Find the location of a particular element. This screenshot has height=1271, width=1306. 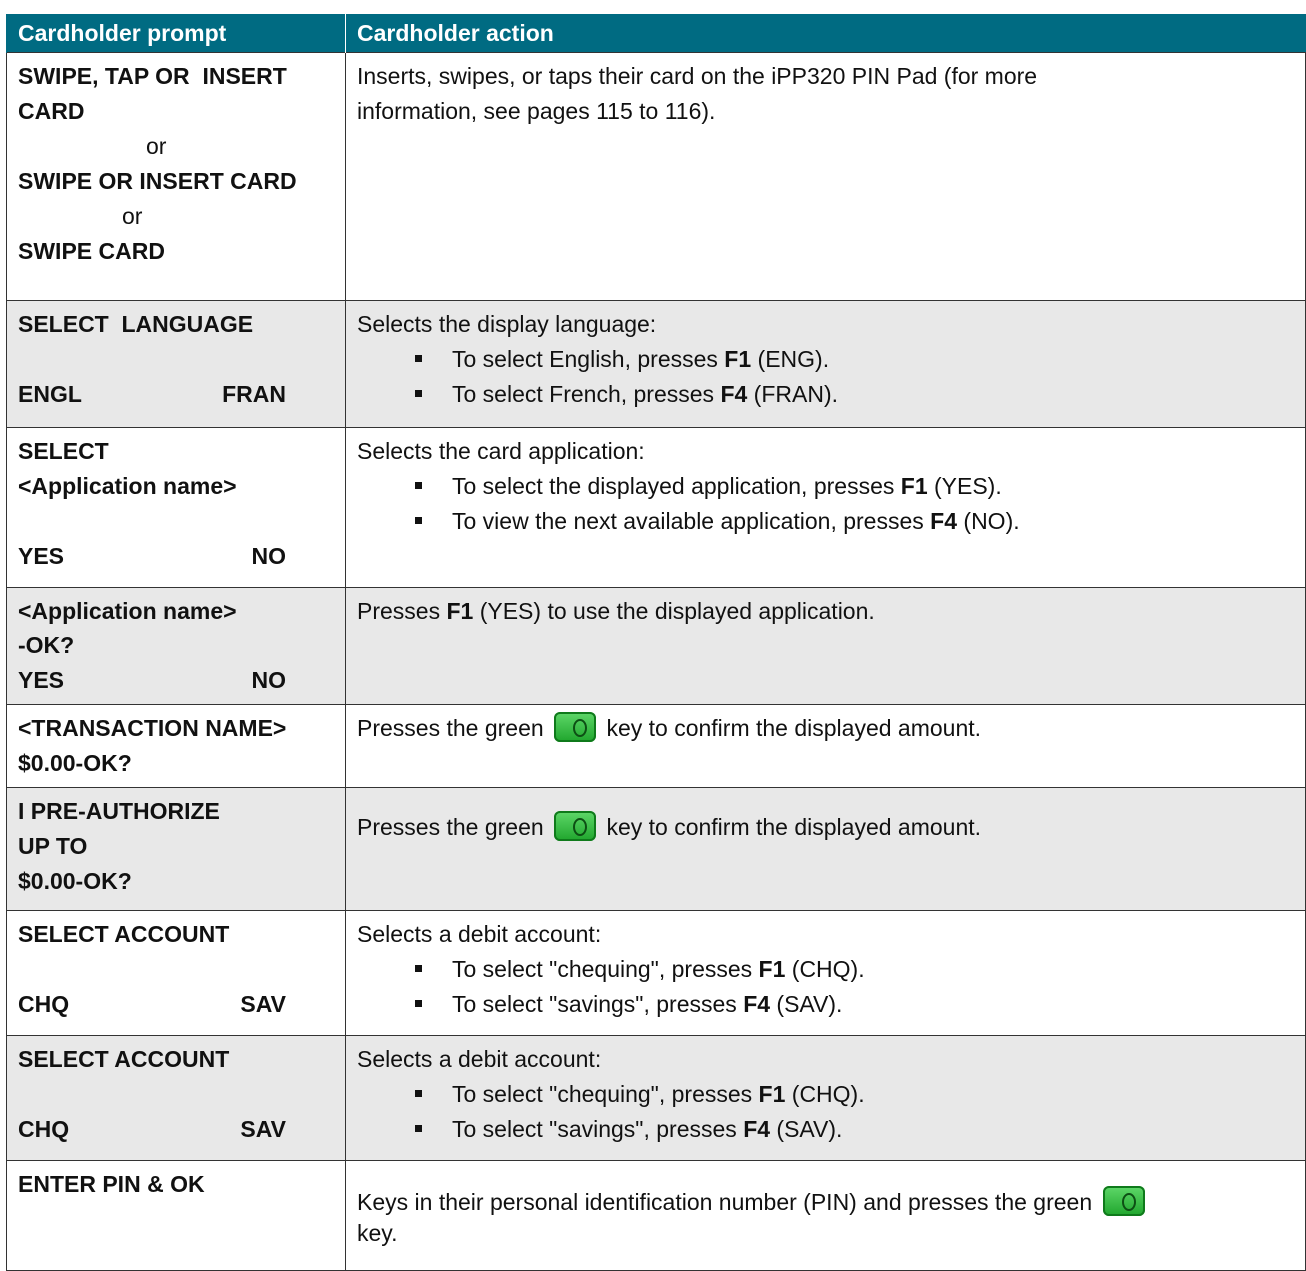

prompt-line: SWIPE OR INSERT CARD is located at coordinates (157, 181).